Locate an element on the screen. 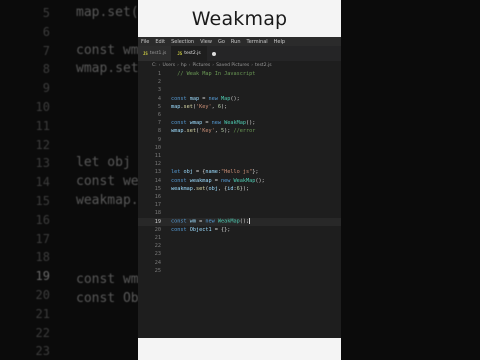  code-line: 7 const wmap = new WeakMap(); is located at coordinates (239, 123).